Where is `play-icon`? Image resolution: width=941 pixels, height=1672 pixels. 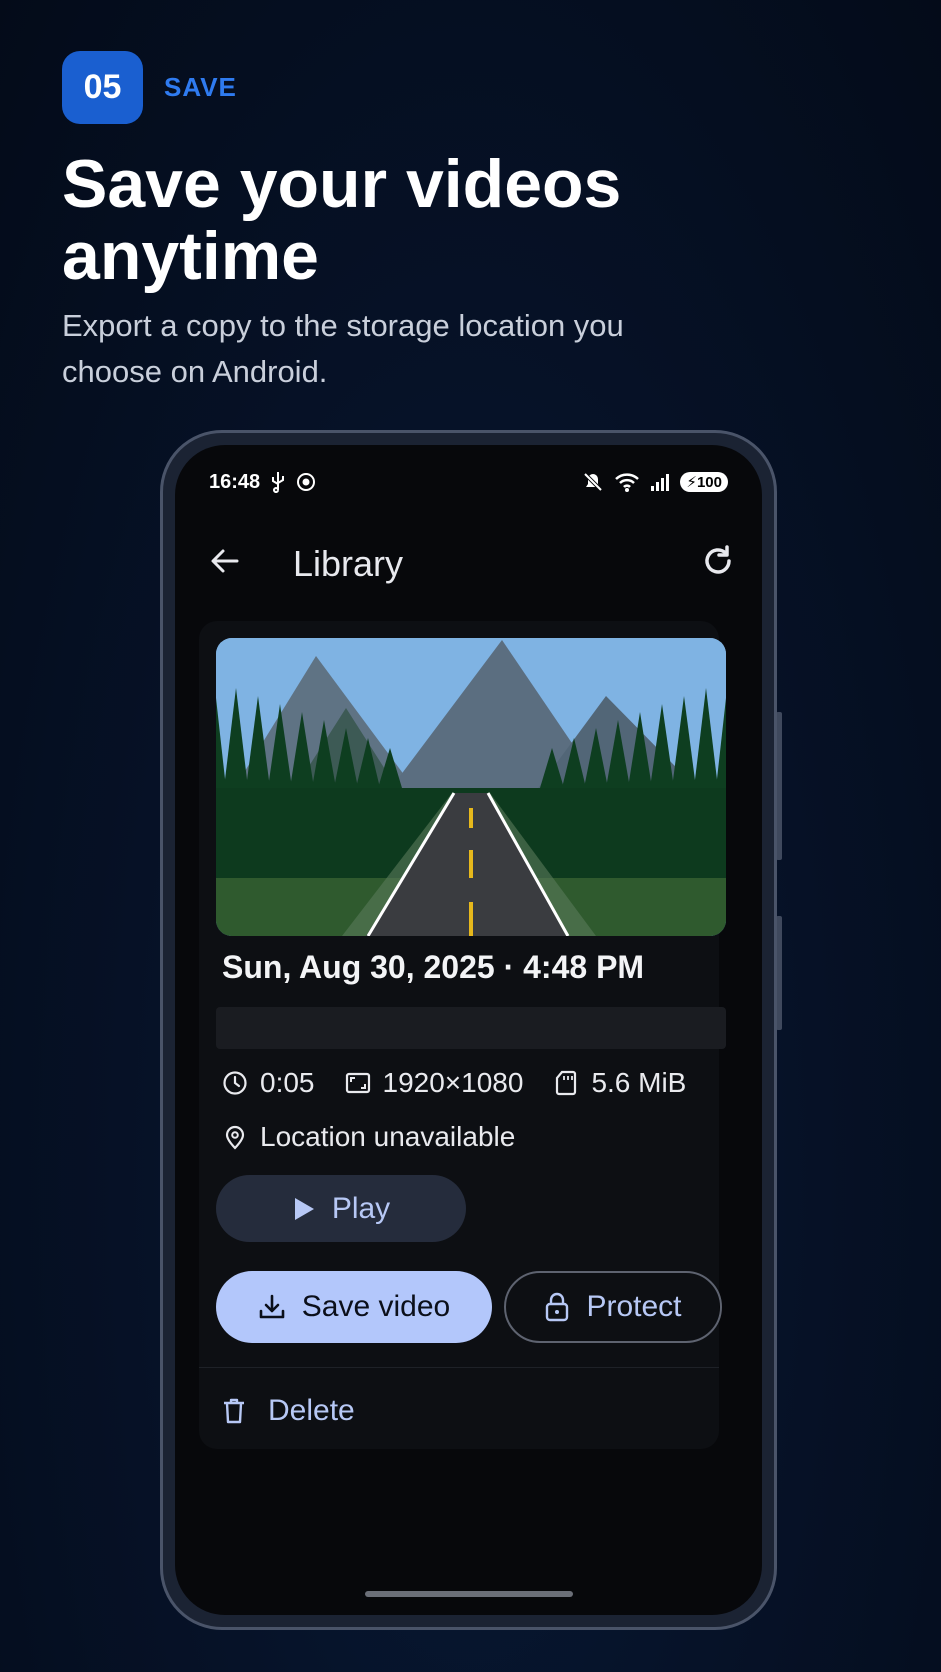
play-icon is located at coordinates (304, 1208).